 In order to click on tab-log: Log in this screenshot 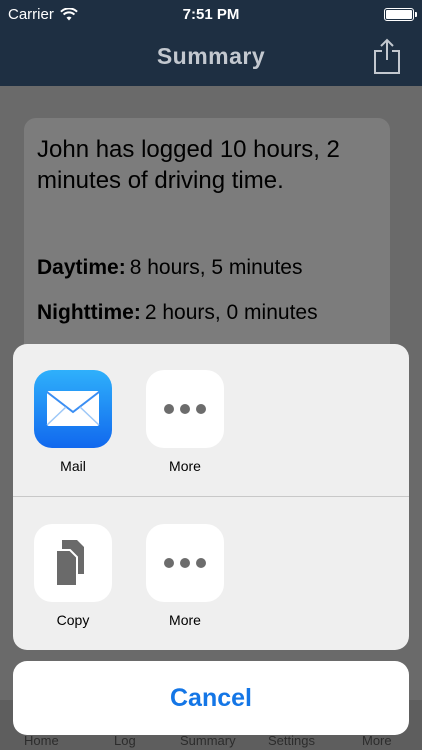, I will do `click(125, 740)`.